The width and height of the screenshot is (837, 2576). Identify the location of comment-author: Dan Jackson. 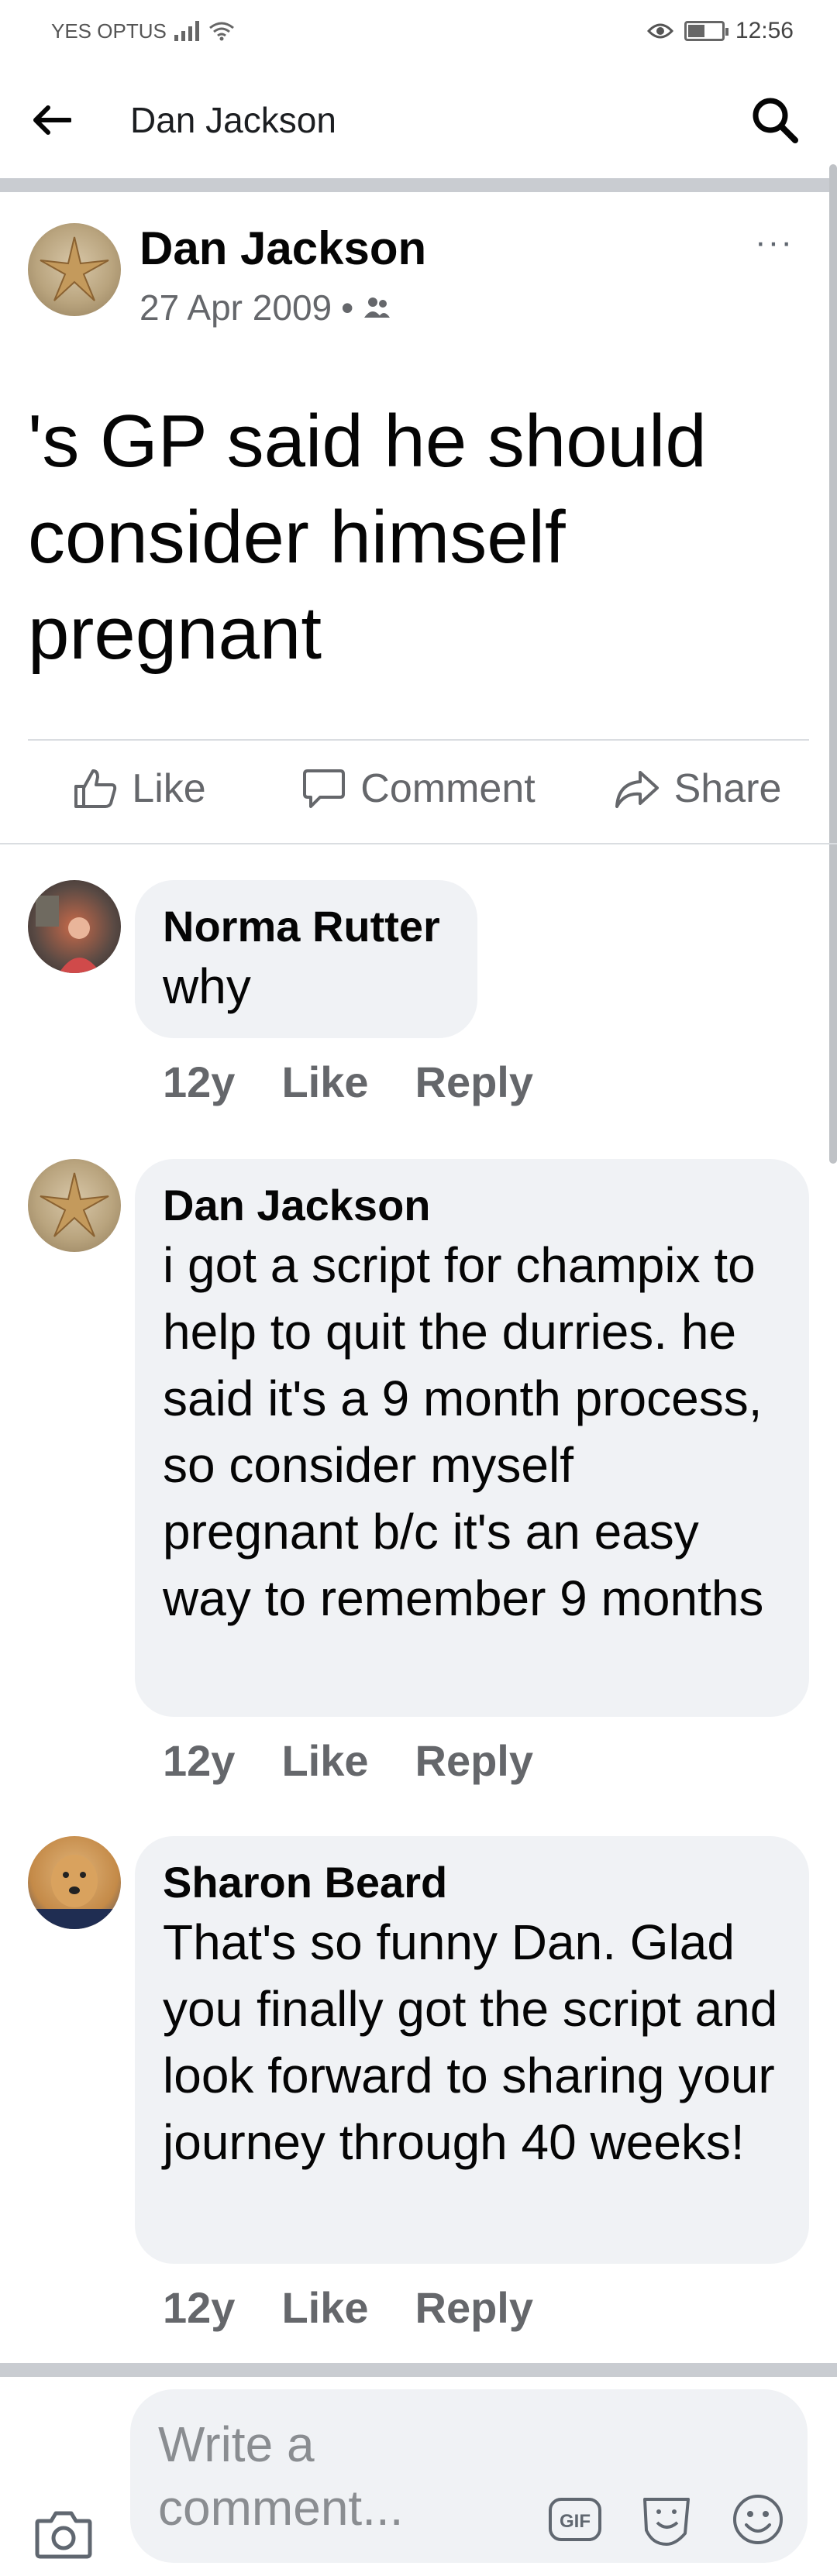
(472, 1205).